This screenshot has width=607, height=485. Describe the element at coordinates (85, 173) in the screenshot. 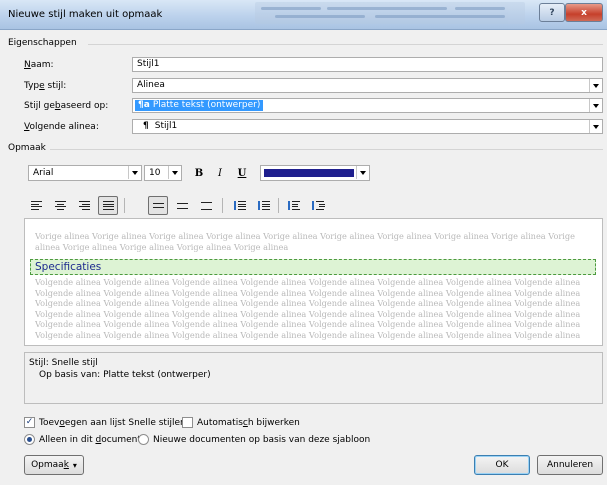

I see `font-name-dropdown: Arial` at that location.